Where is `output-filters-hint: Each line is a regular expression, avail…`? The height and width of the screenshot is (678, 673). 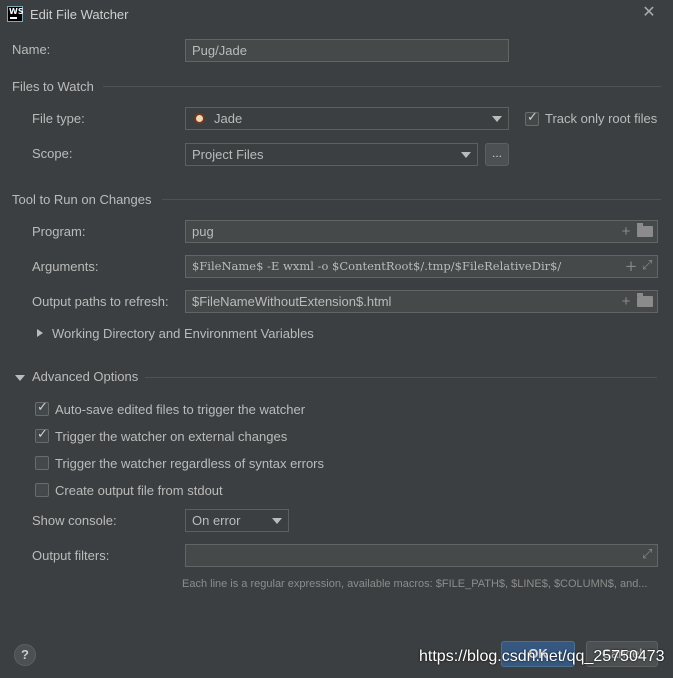
output-filters-hint: Each line is a regular expression, avail… is located at coordinates (415, 584).